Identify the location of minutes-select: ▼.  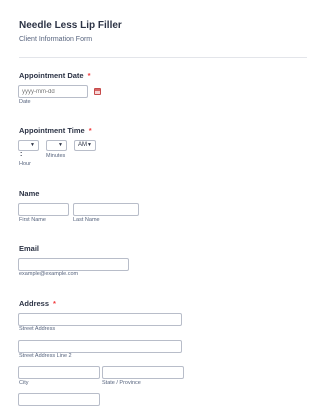
(56, 145).